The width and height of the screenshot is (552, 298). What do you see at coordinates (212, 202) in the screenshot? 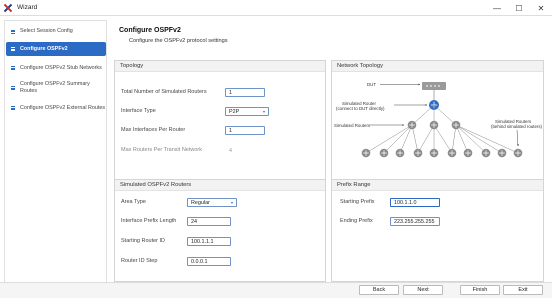
I see `area-type-select: Regular` at bounding box center [212, 202].